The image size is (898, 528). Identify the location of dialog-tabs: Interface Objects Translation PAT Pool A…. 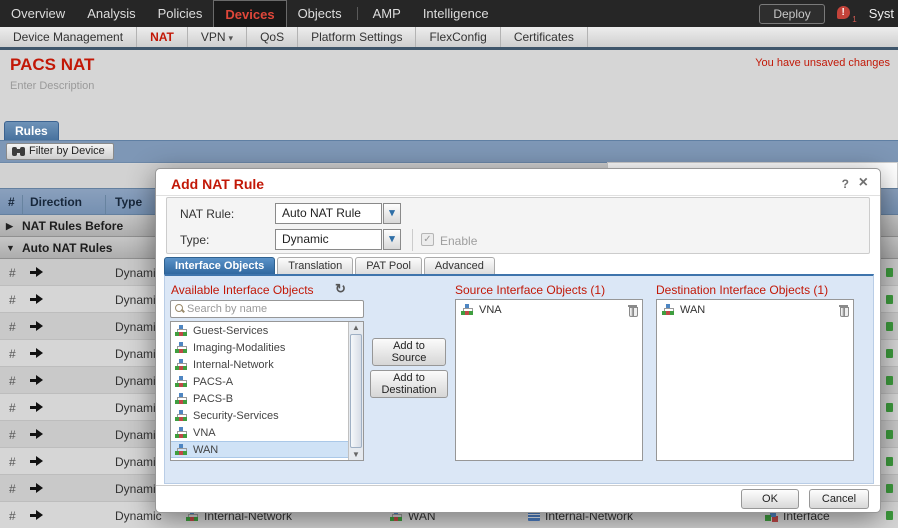
(330, 265).